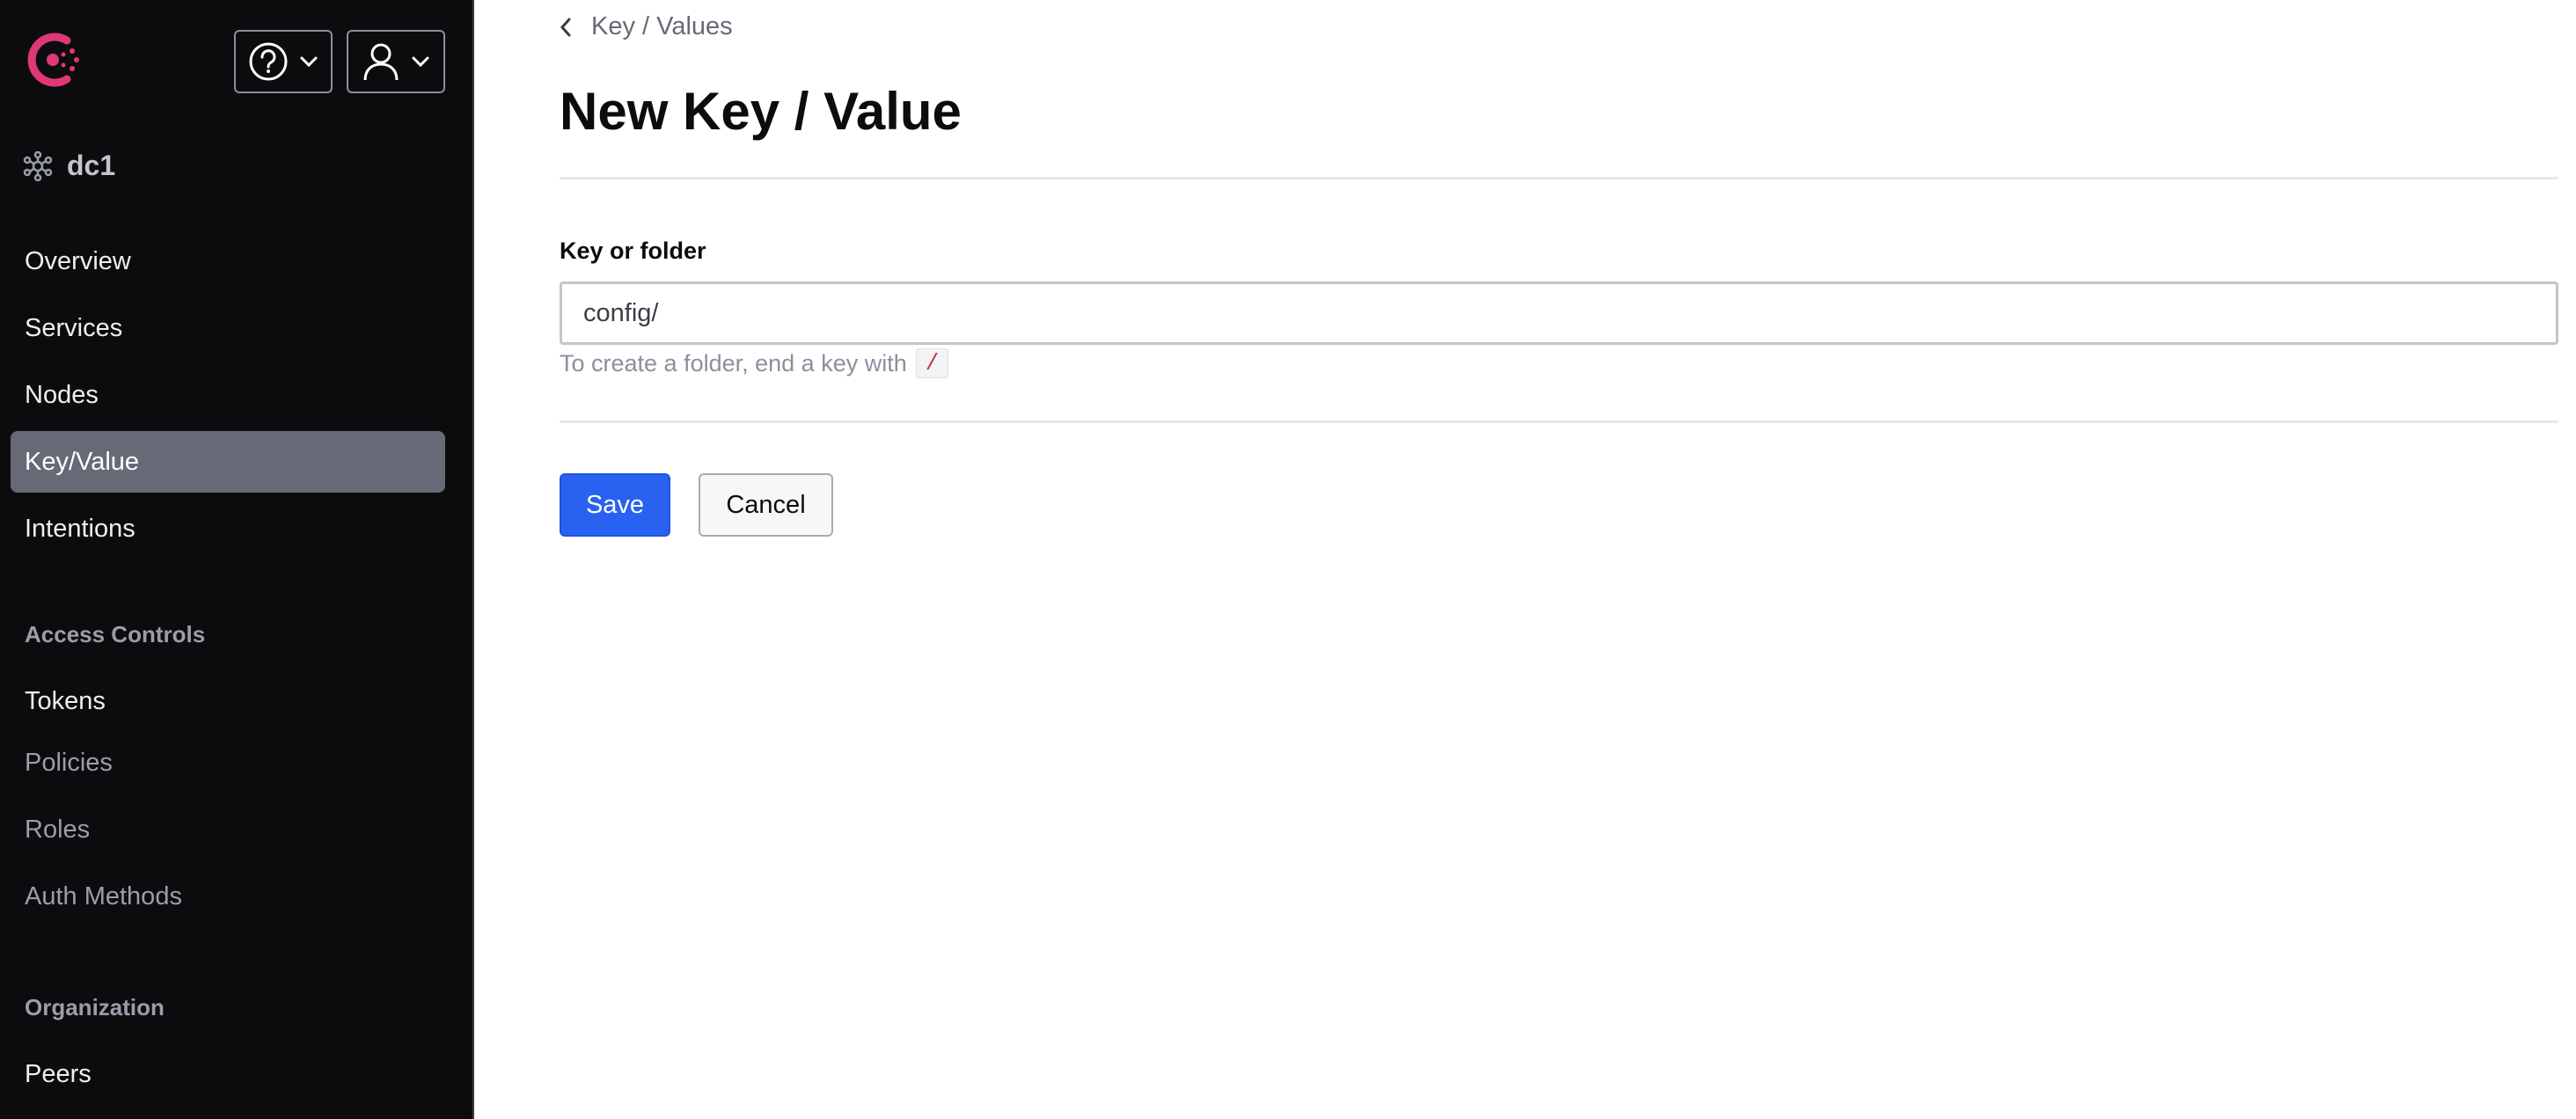  What do you see at coordinates (91, 166) in the screenshot?
I see `datacenter-label: dc1` at bounding box center [91, 166].